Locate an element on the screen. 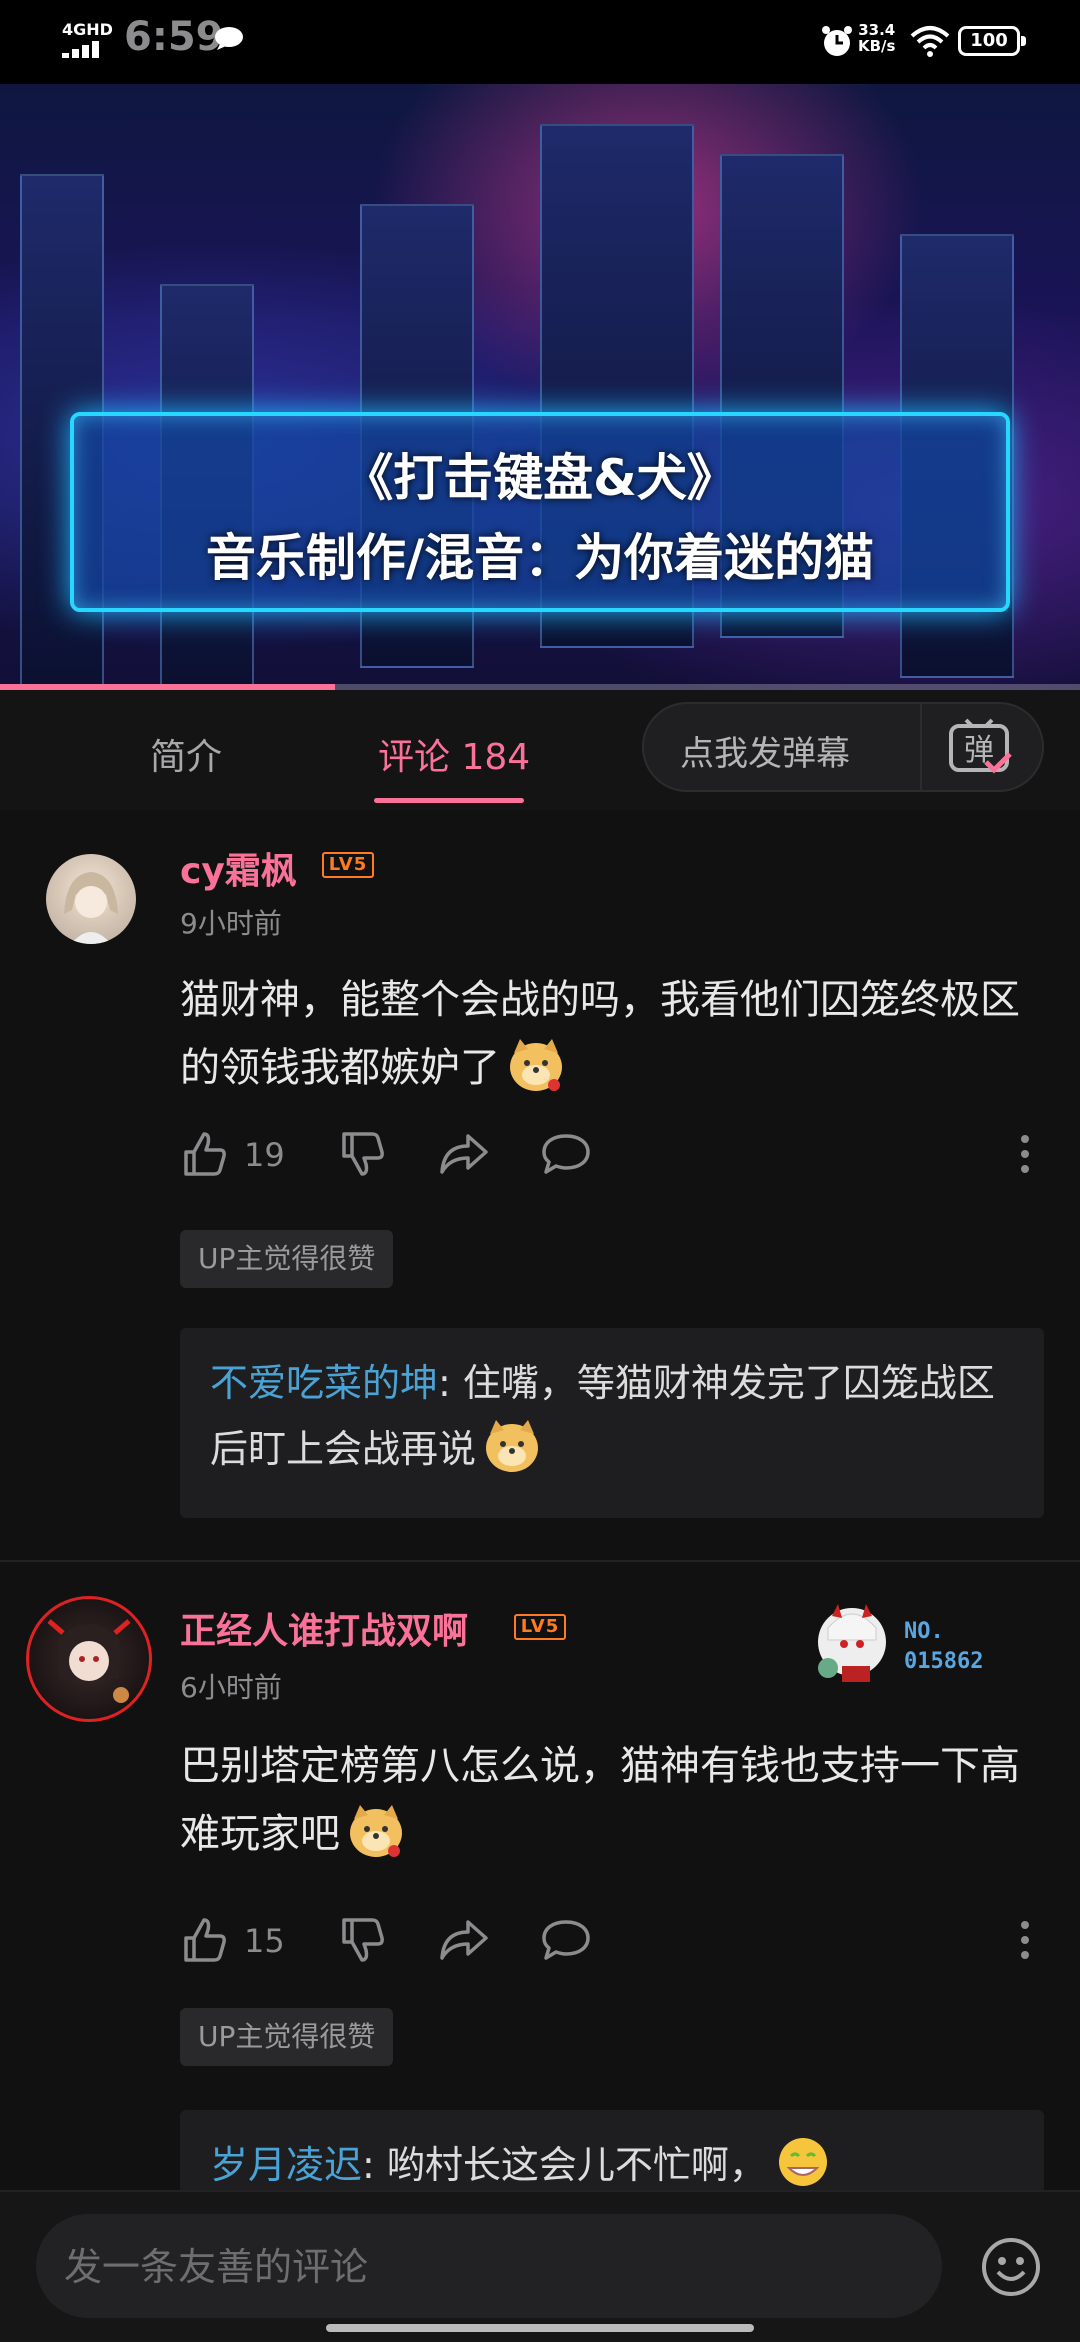 The width and height of the screenshot is (1080, 2342). reply-preview: 不爱吃菜的坤: 住嘴，等猫财神发完了囚笼战区后盯上会战再说 is located at coordinates (612, 1423).